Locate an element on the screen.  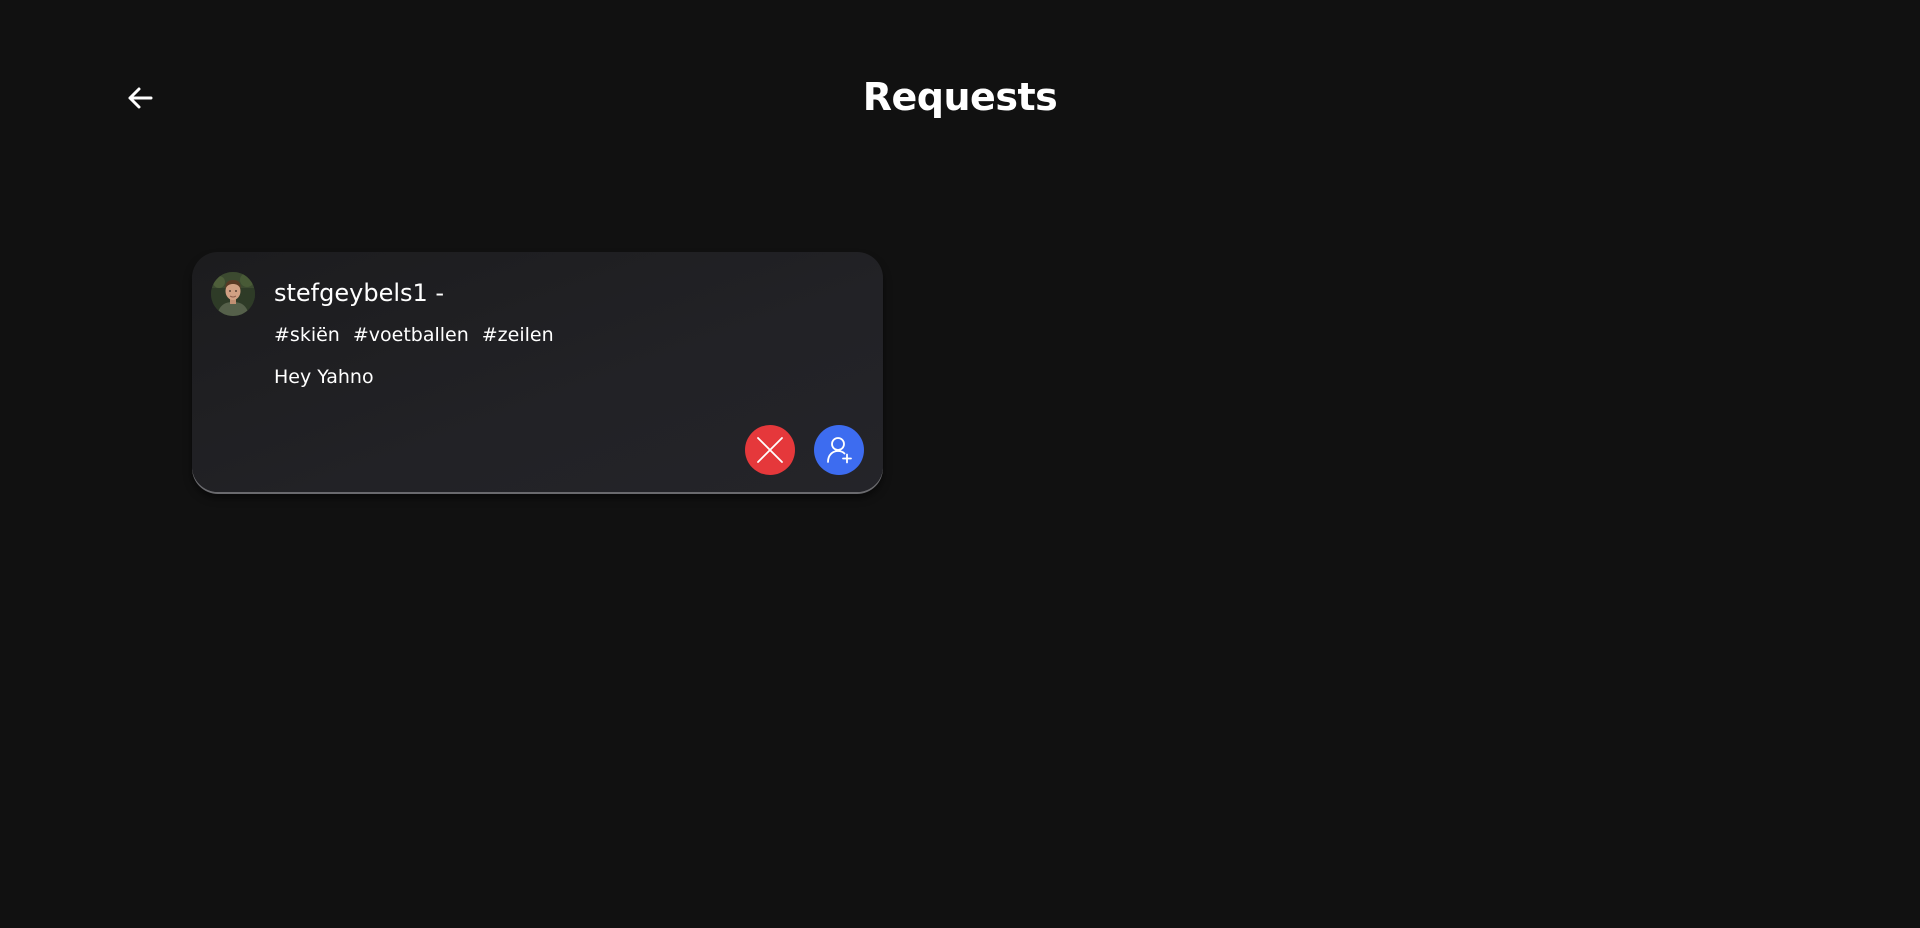
accept-button is located at coordinates (839, 450).